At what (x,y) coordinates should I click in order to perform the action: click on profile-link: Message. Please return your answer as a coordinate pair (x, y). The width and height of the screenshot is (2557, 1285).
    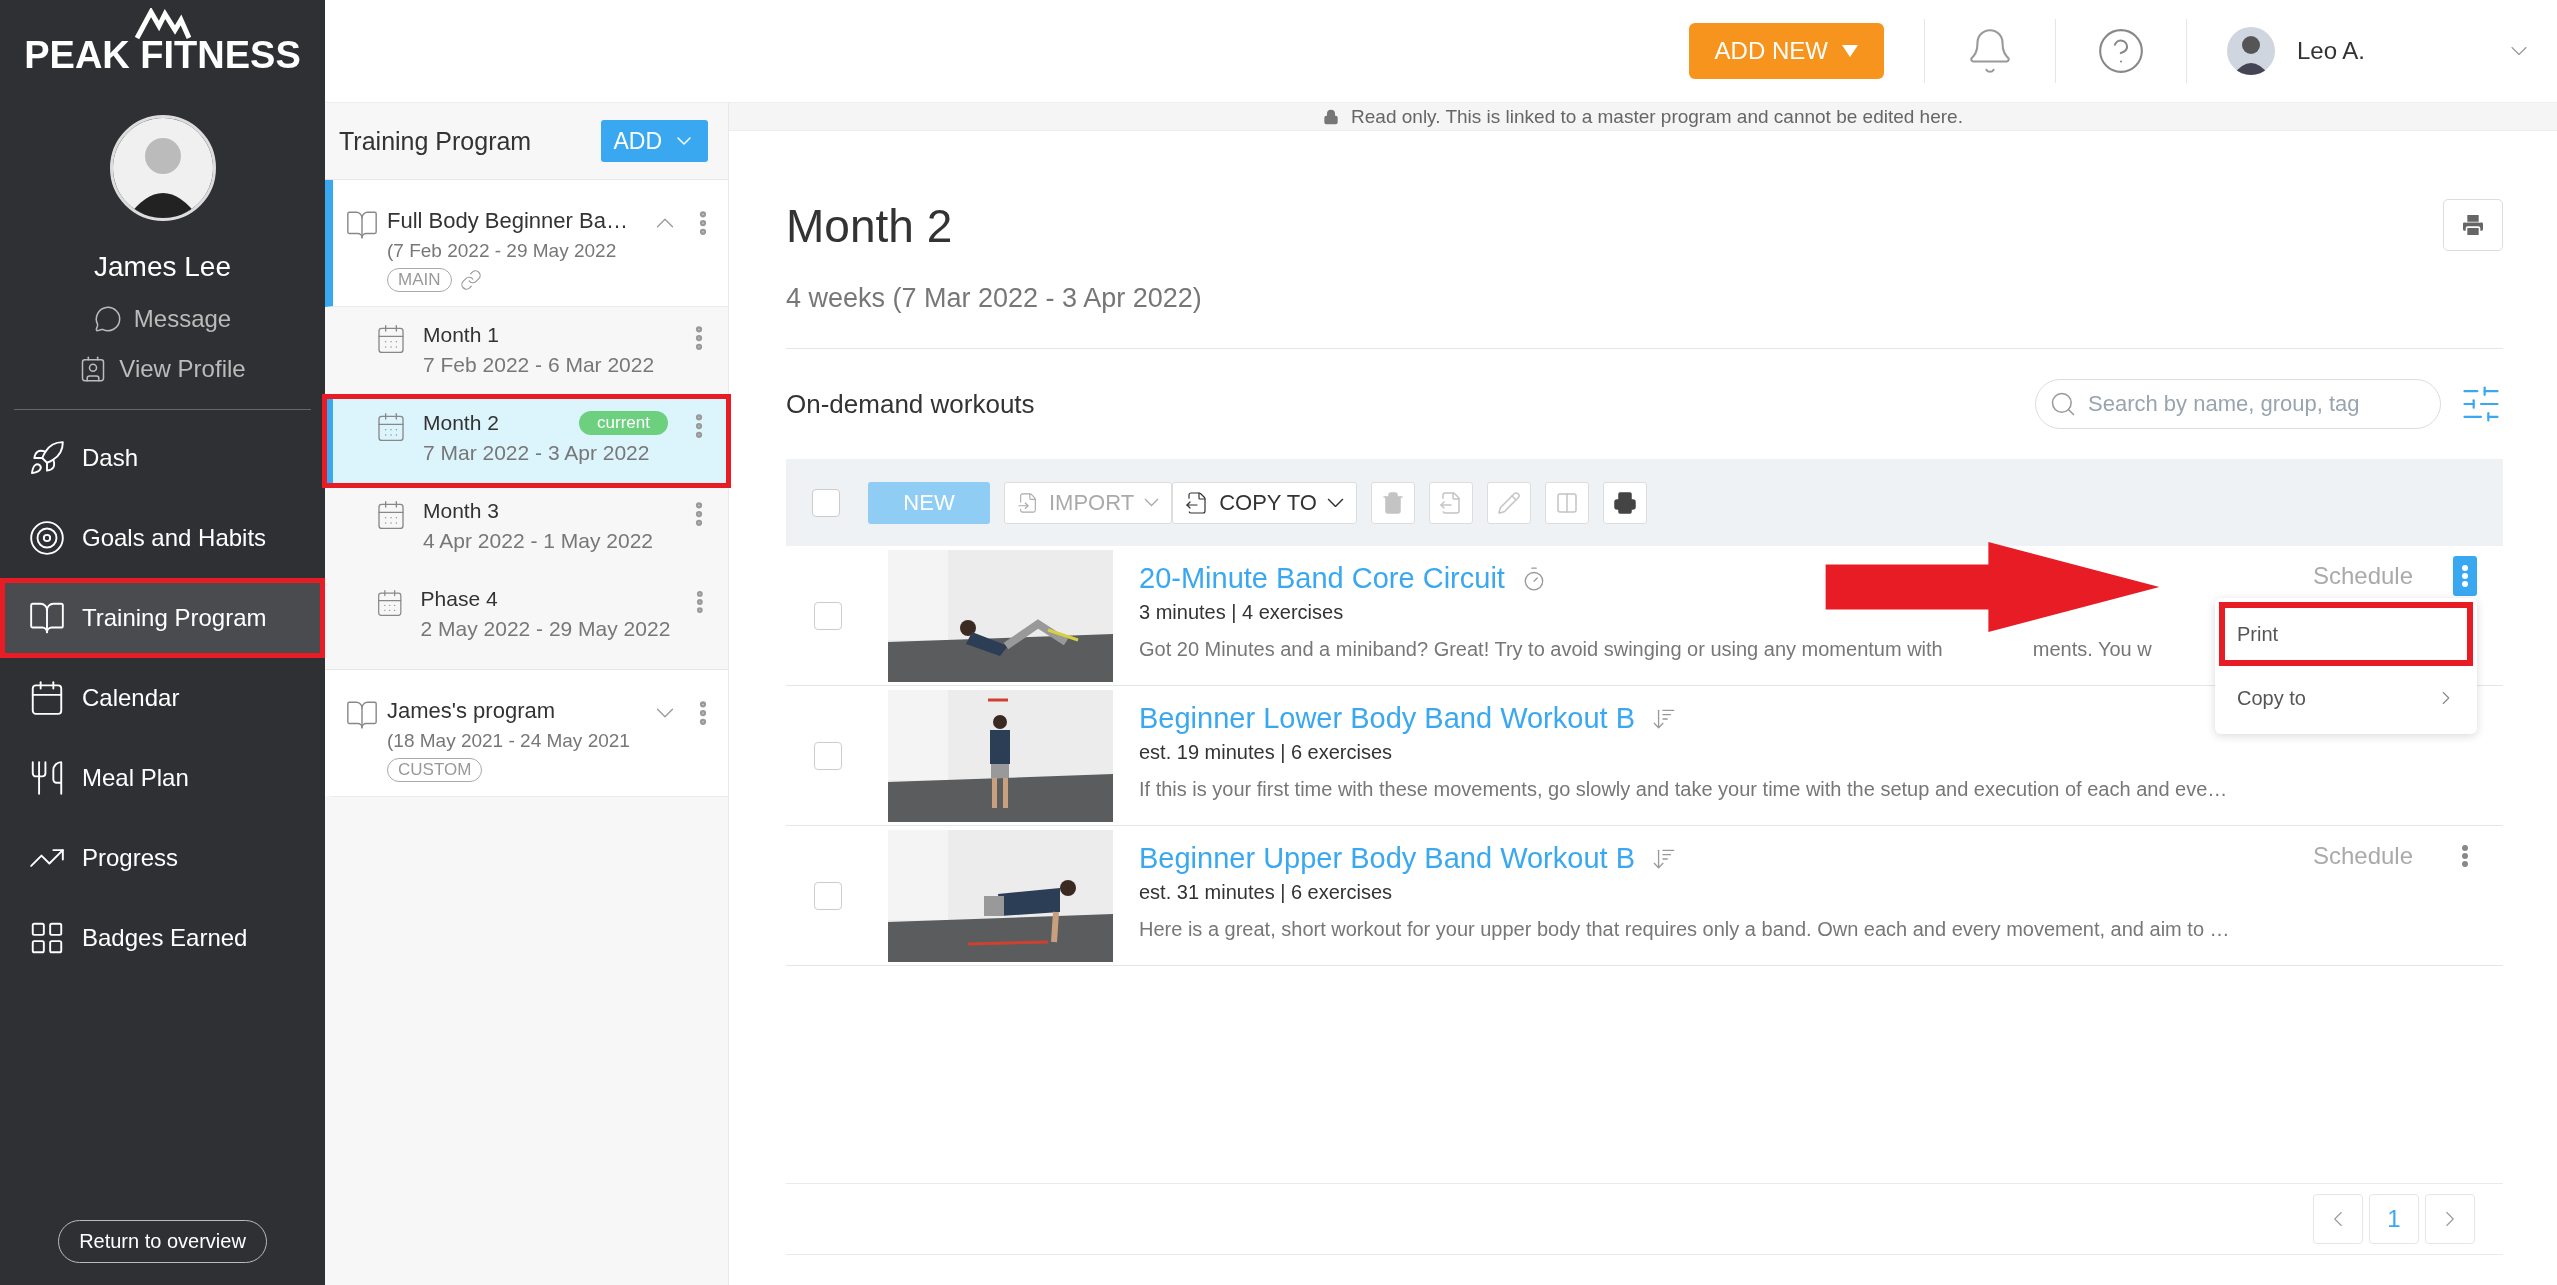
    Looking at the image, I should click on (162, 319).